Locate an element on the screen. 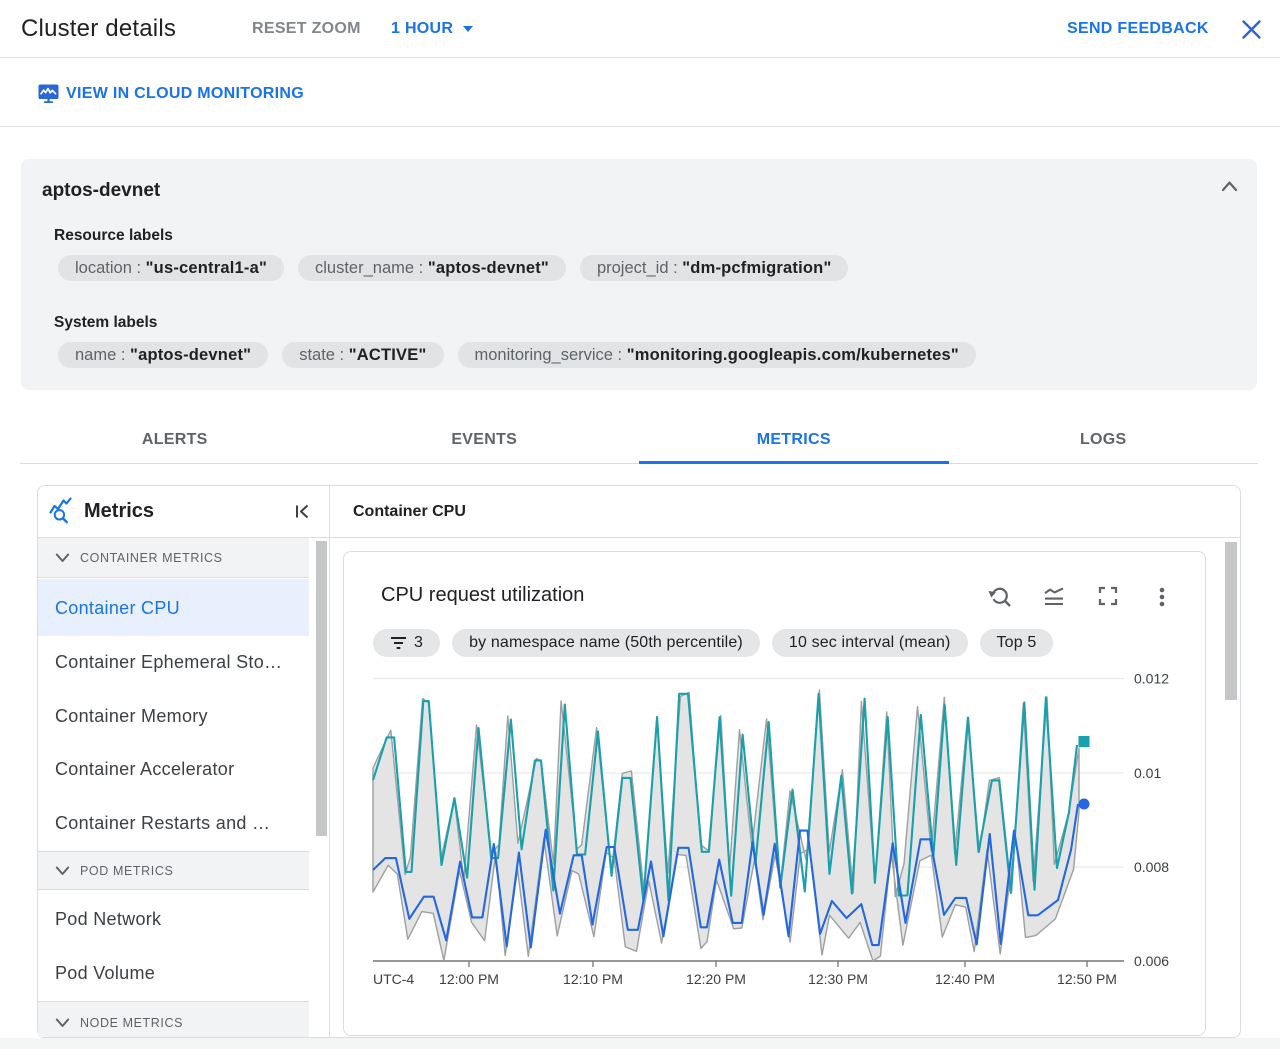 This screenshot has width=1280, height=1049. svg-text: UTC-4 is located at coordinates (393, 979).